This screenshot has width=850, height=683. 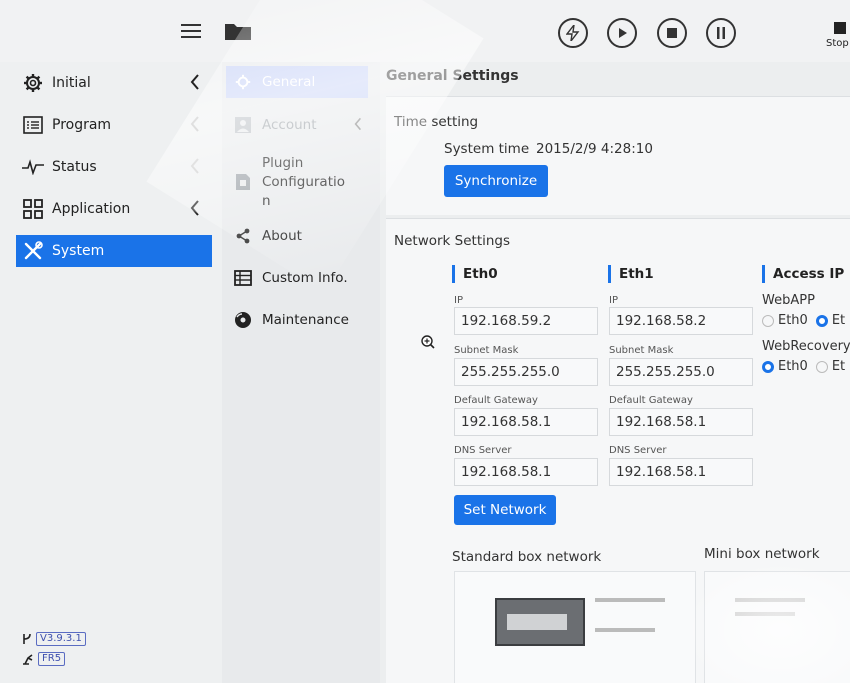 What do you see at coordinates (505, 510) in the screenshot?
I see `set-network-button: Set Network` at bounding box center [505, 510].